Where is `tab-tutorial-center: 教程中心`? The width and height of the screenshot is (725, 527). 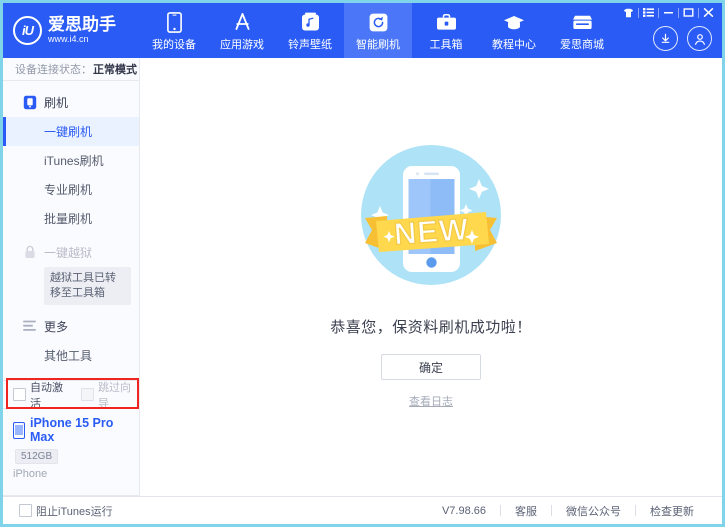 tab-tutorial-center: 教程中心 is located at coordinates (514, 30).